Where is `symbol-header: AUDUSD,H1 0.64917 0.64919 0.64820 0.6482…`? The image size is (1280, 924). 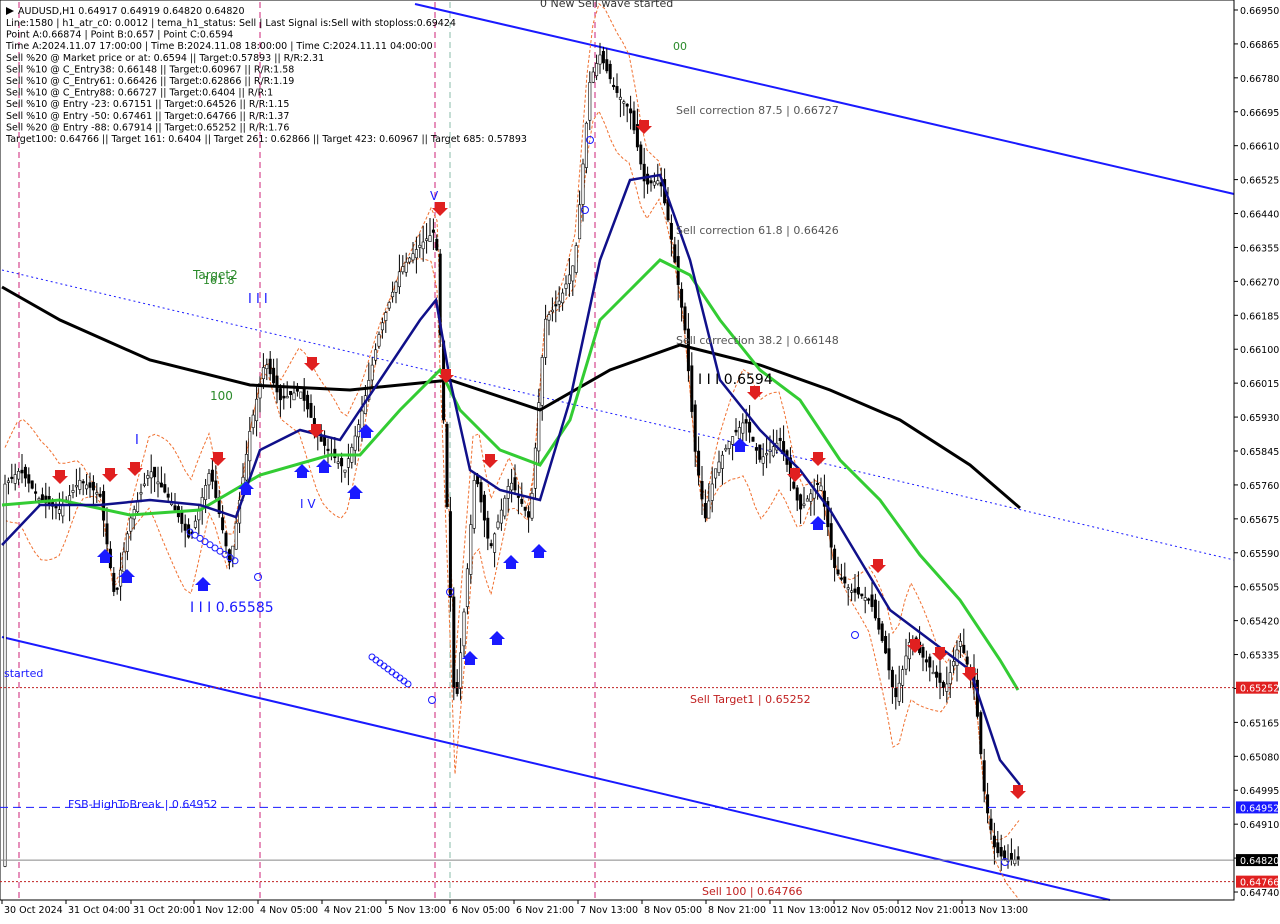 symbol-header: AUDUSD,H1 0.64917 0.64919 0.64820 0.6482… is located at coordinates (131, 11).